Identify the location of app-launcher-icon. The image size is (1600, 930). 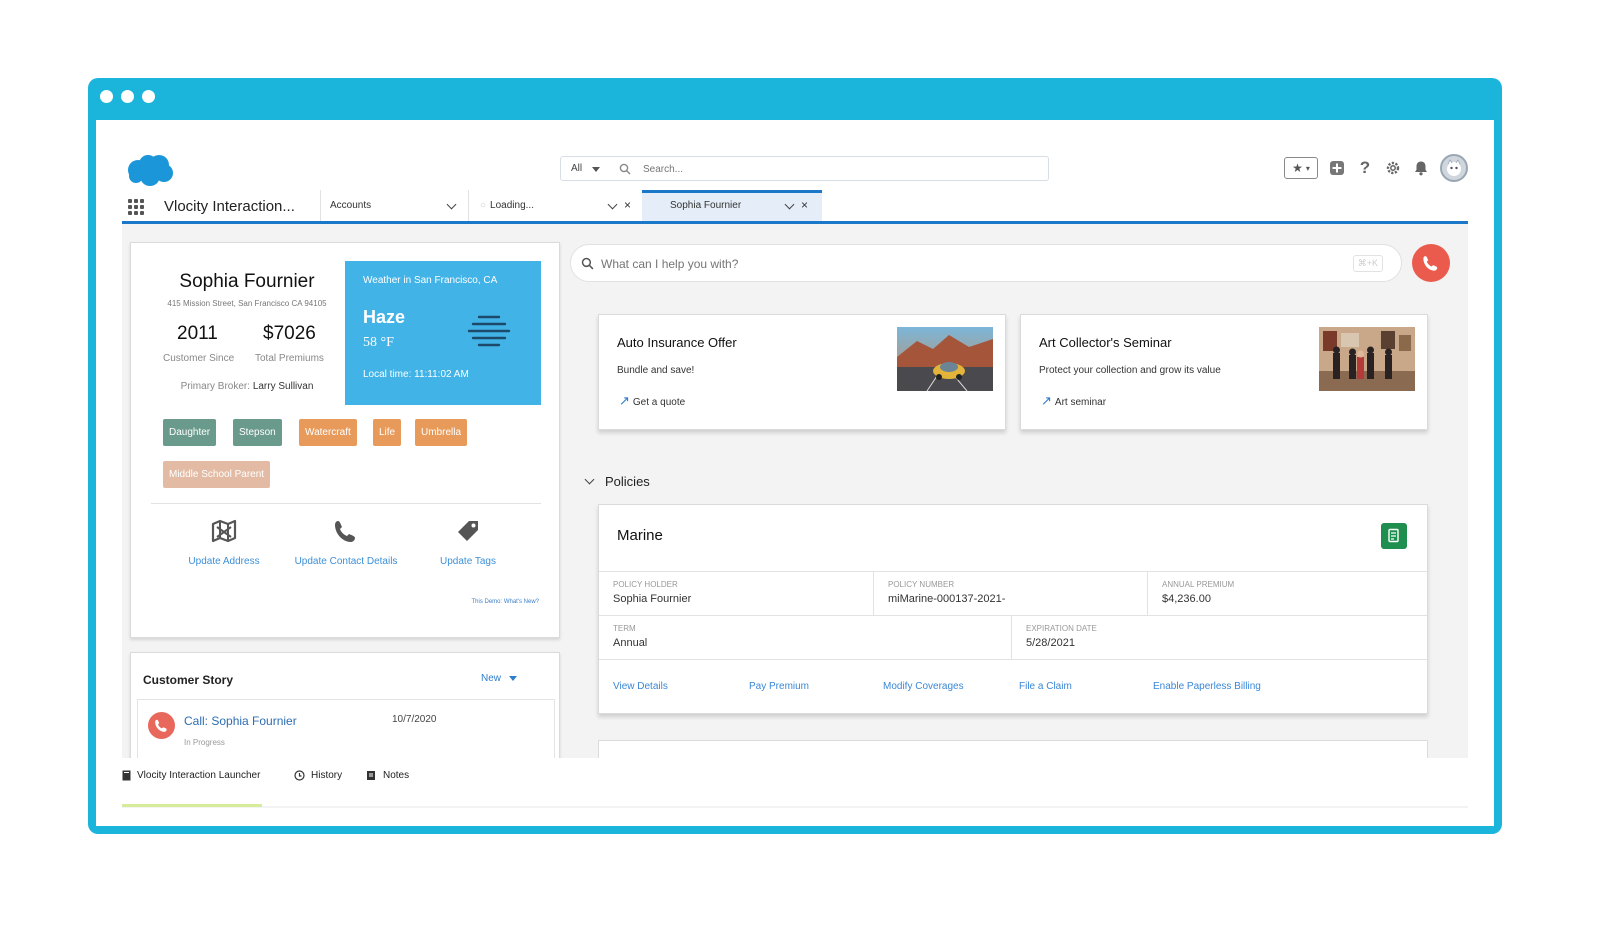
(136, 207).